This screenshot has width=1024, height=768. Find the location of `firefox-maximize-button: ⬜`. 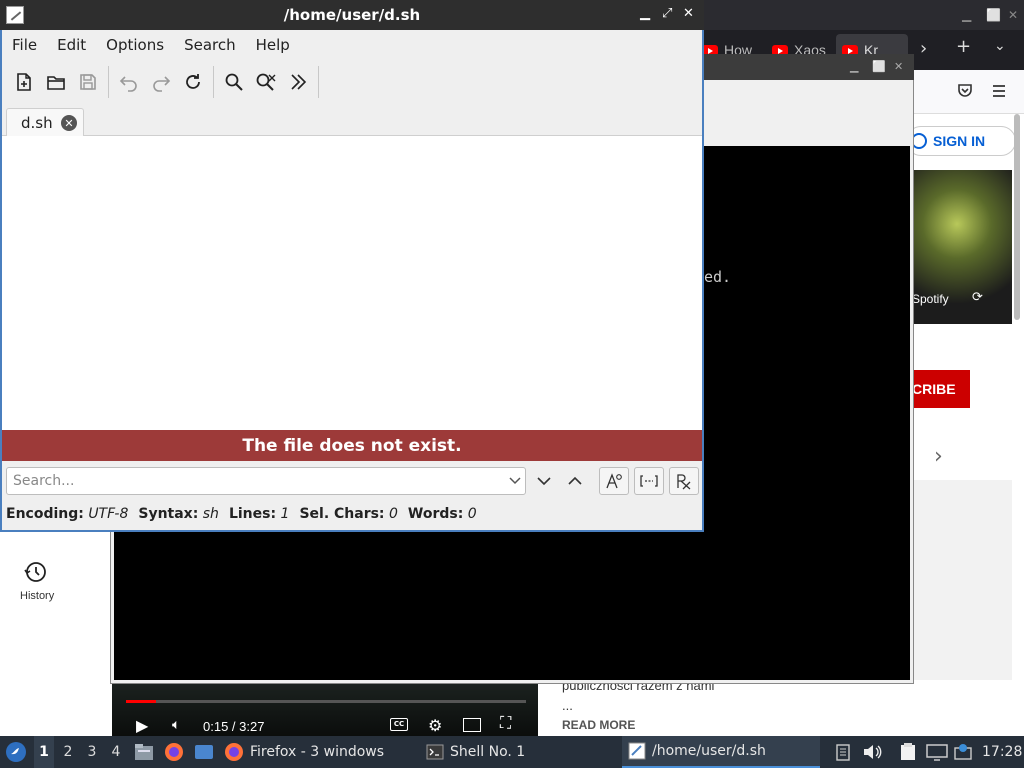

firefox-maximize-button: ⬜ is located at coordinates (993, 15).